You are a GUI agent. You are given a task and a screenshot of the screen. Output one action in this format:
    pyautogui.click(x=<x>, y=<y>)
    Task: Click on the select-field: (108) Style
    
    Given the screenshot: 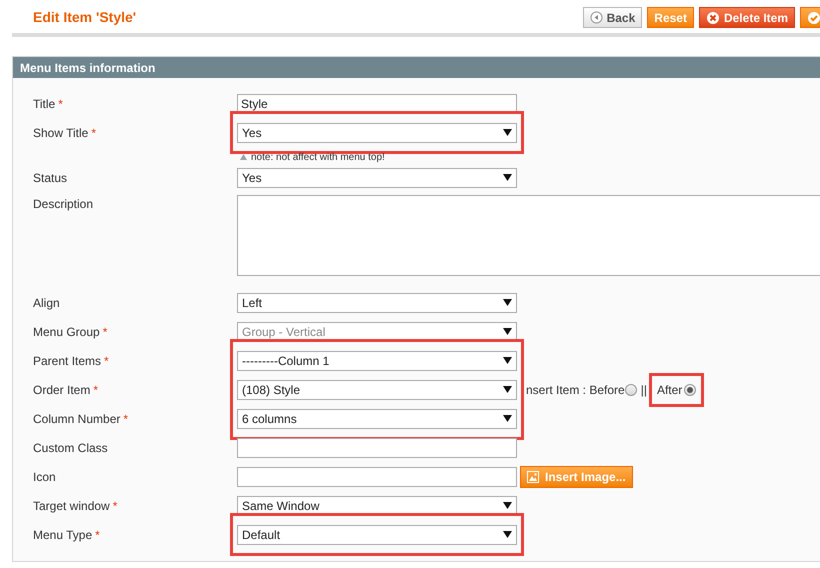 What is the action you would take?
    pyautogui.click(x=377, y=390)
    